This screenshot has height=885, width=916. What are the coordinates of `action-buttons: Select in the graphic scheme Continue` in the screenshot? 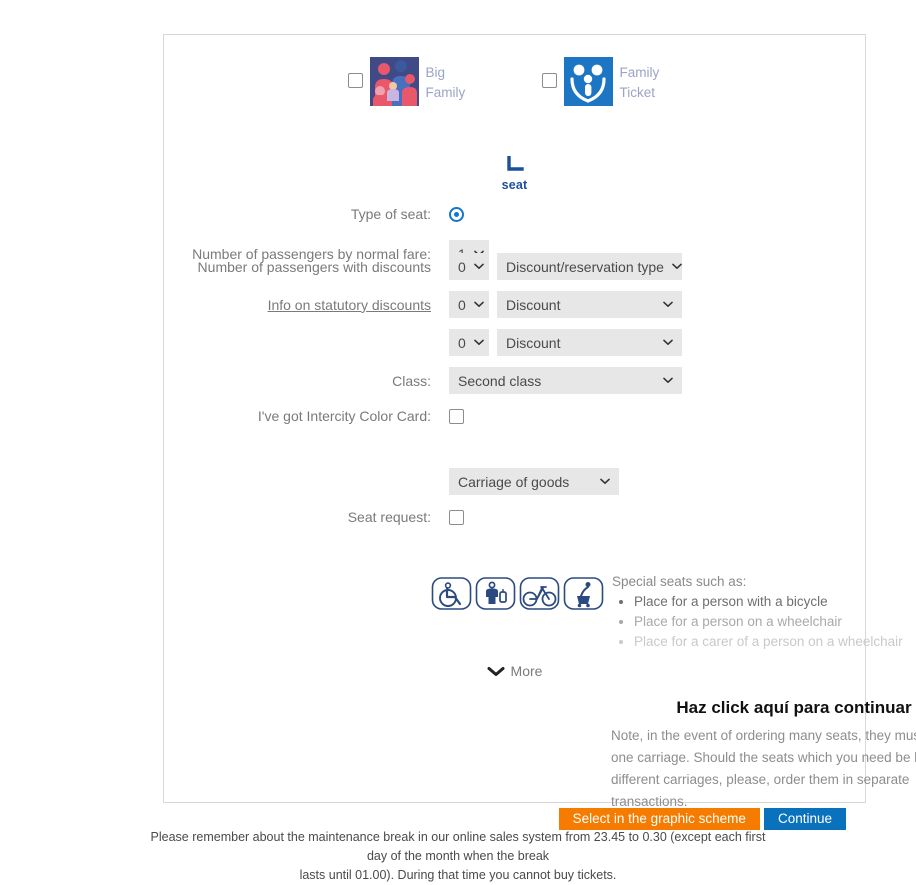 It's located at (514, 819).